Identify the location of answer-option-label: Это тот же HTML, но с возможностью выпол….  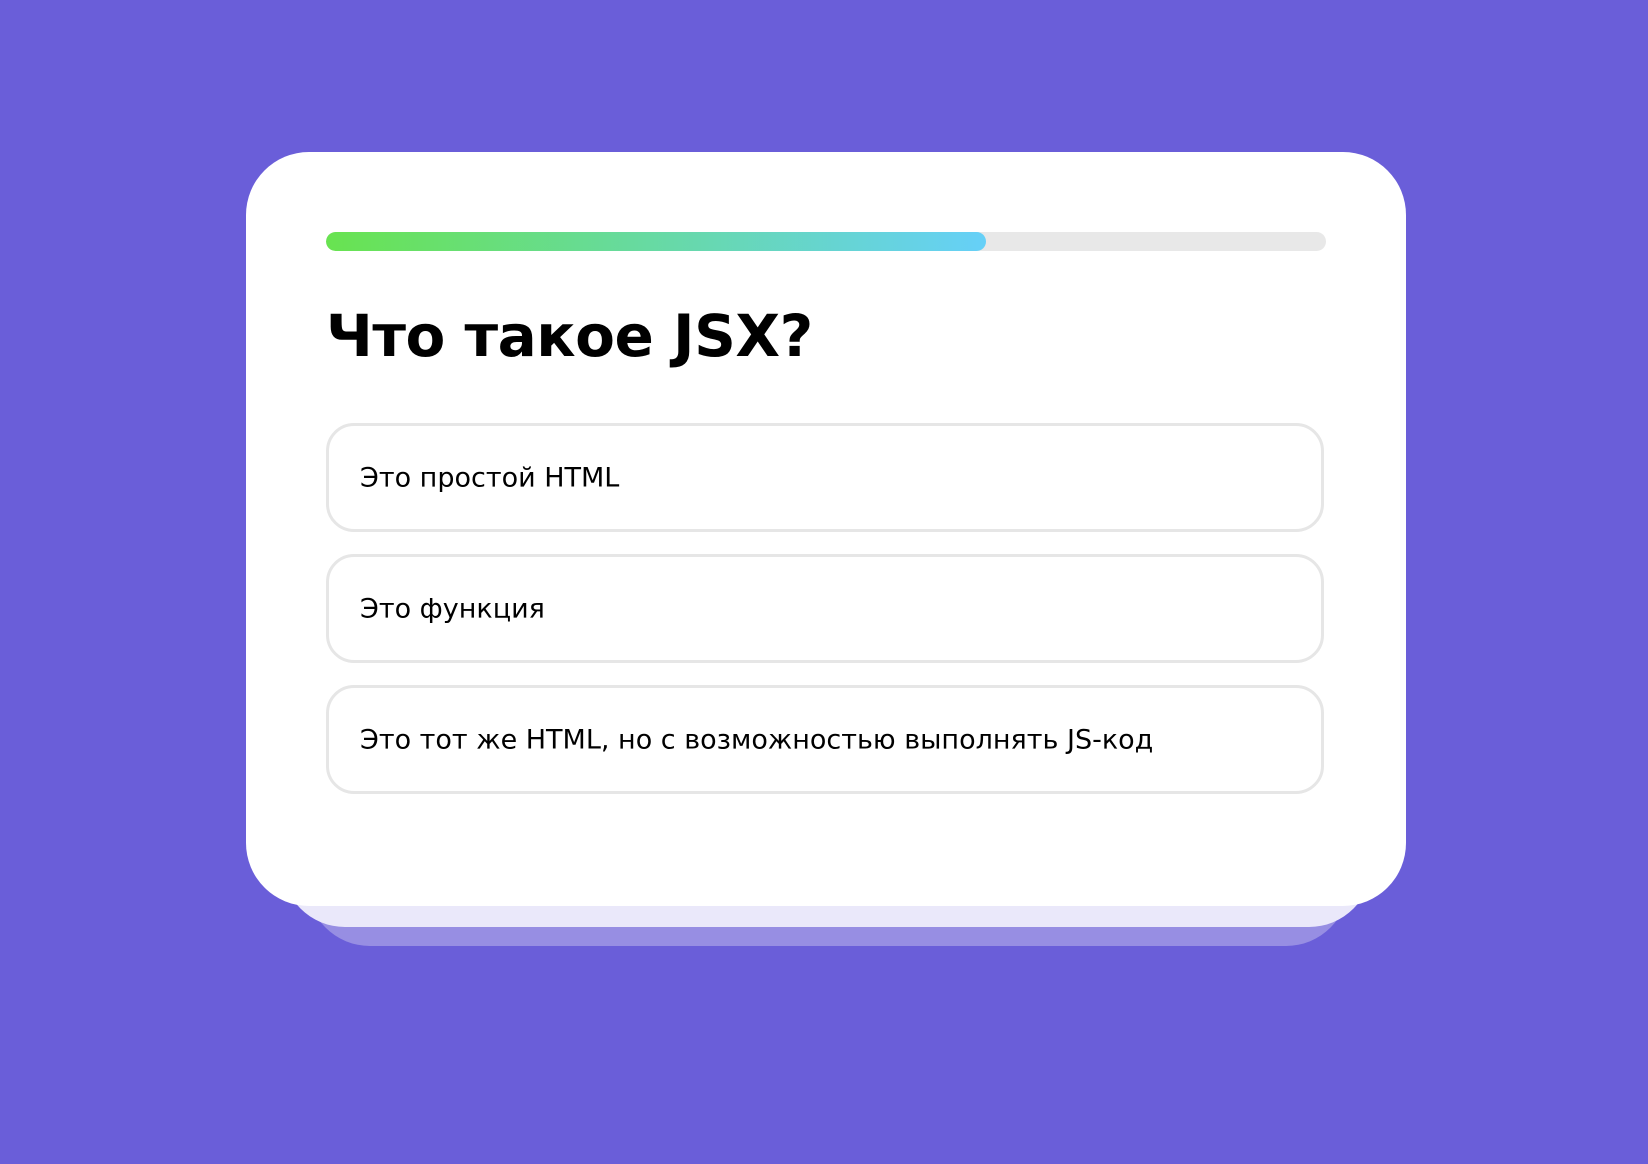
(757, 739).